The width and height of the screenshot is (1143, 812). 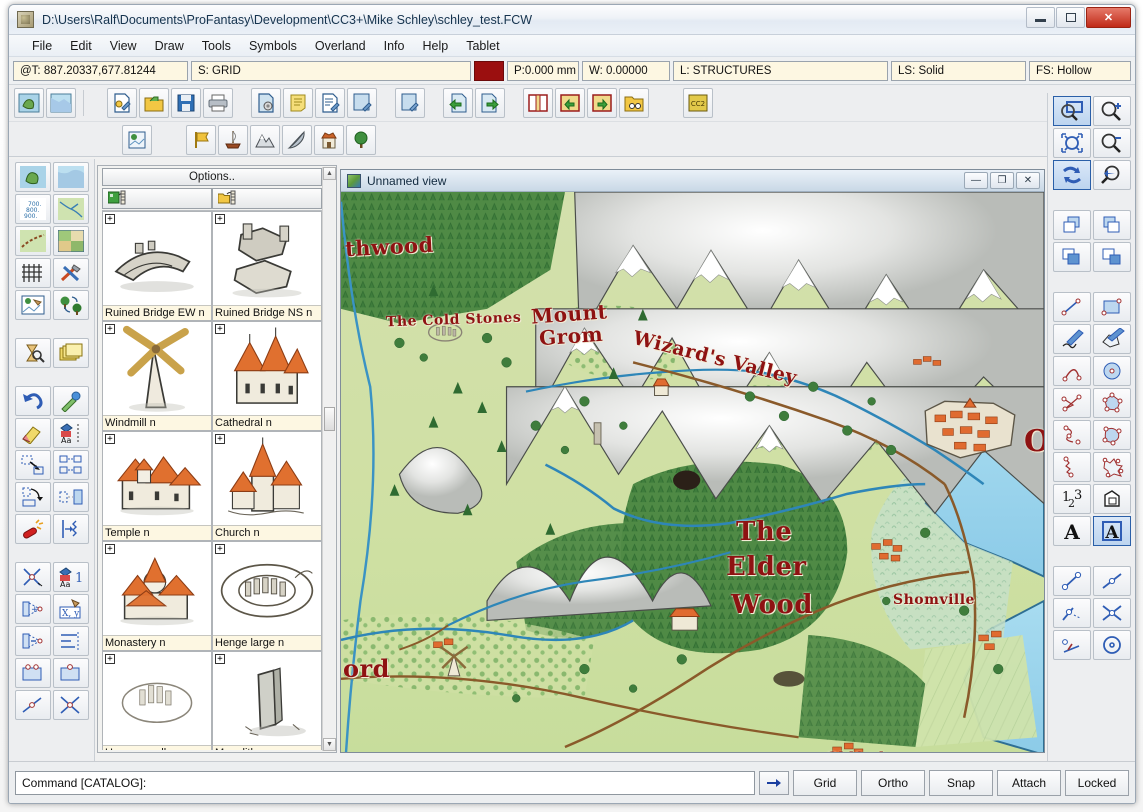 What do you see at coordinates (81, 46) in the screenshot?
I see `menu-item-edit: Edit` at bounding box center [81, 46].